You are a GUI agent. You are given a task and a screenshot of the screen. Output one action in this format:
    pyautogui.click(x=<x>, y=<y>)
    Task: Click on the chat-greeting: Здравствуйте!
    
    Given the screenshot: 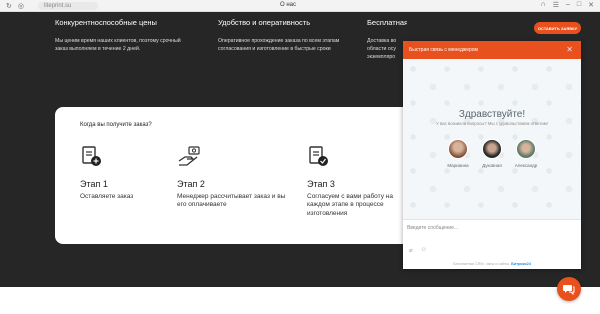 What is the action you would take?
    pyautogui.click(x=492, y=114)
    